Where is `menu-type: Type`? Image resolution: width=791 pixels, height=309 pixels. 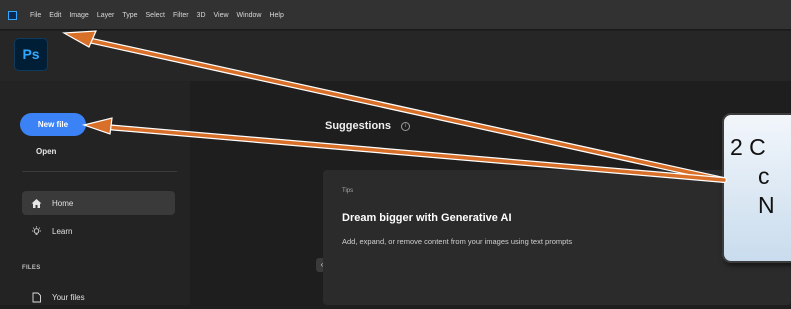
menu-type: Type is located at coordinates (129, 15).